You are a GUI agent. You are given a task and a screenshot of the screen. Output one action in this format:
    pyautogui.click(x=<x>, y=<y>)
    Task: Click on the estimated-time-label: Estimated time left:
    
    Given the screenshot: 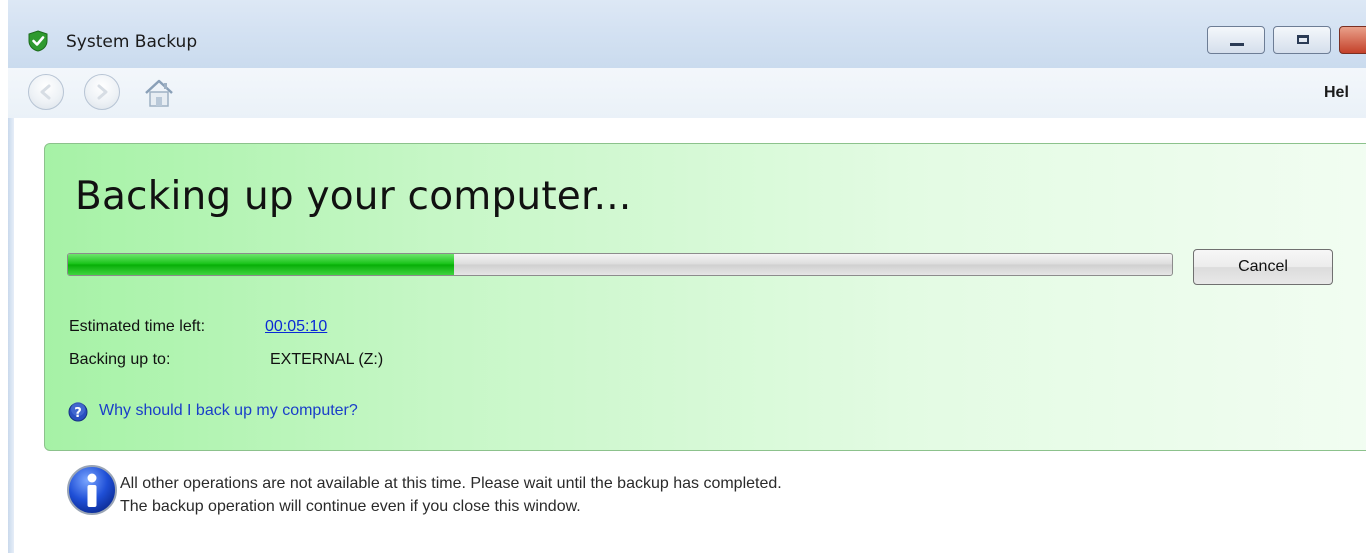 What is the action you would take?
    pyautogui.click(x=137, y=326)
    